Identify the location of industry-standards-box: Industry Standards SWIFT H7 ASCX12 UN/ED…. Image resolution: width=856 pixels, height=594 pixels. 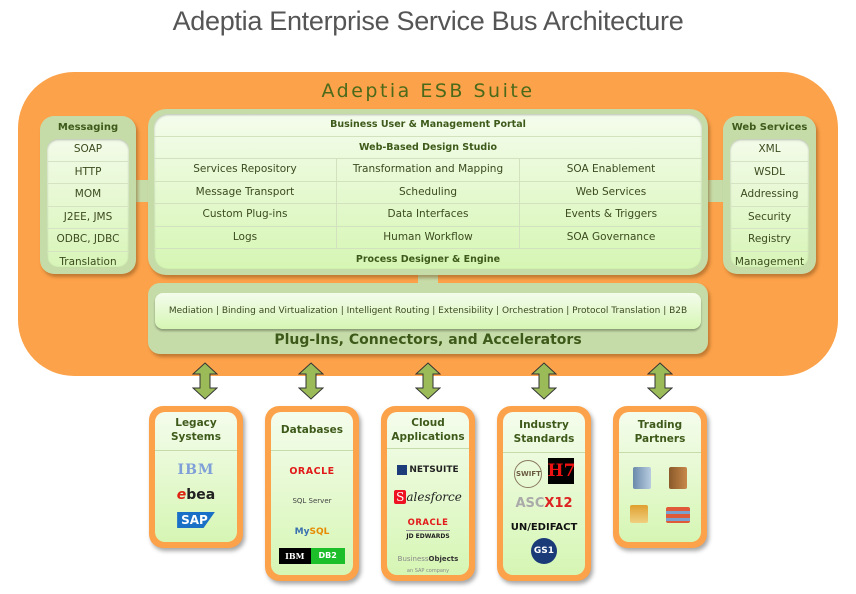
(544, 493).